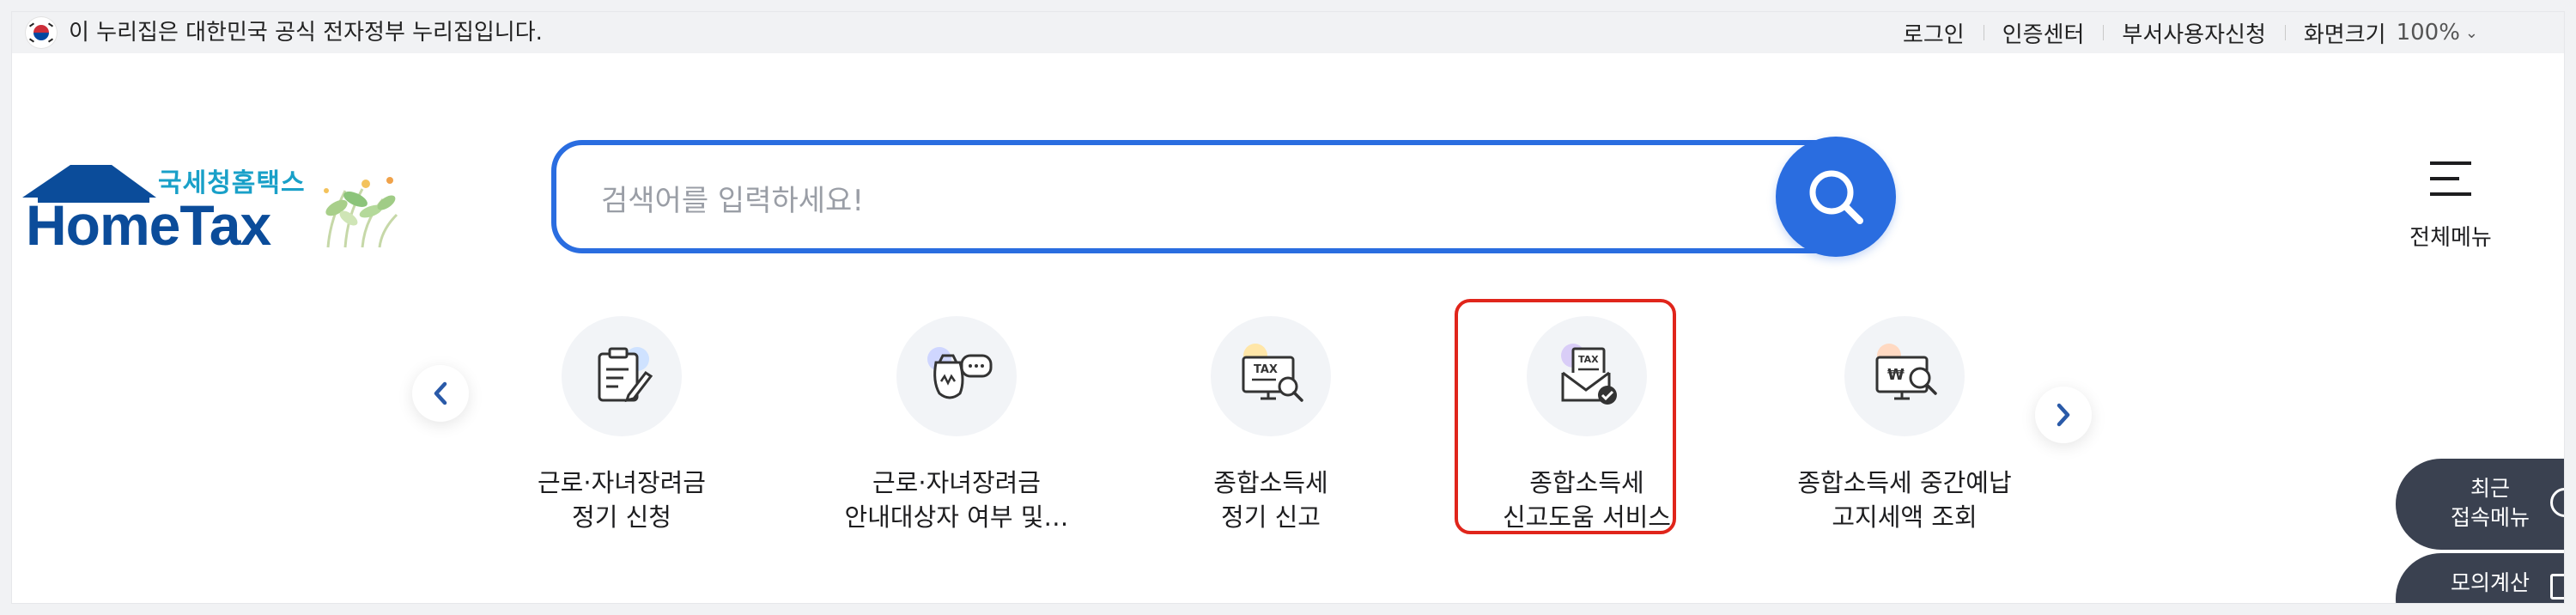 The image size is (2576, 615). Describe the element at coordinates (2043, 33) in the screenshot. I see `cert-center-link: 인증센터` at that location.